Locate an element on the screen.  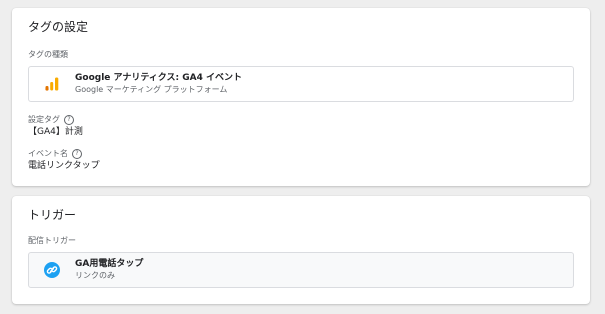
event-name-value: 電話リンクタップ is located at coordinates (64, 166).